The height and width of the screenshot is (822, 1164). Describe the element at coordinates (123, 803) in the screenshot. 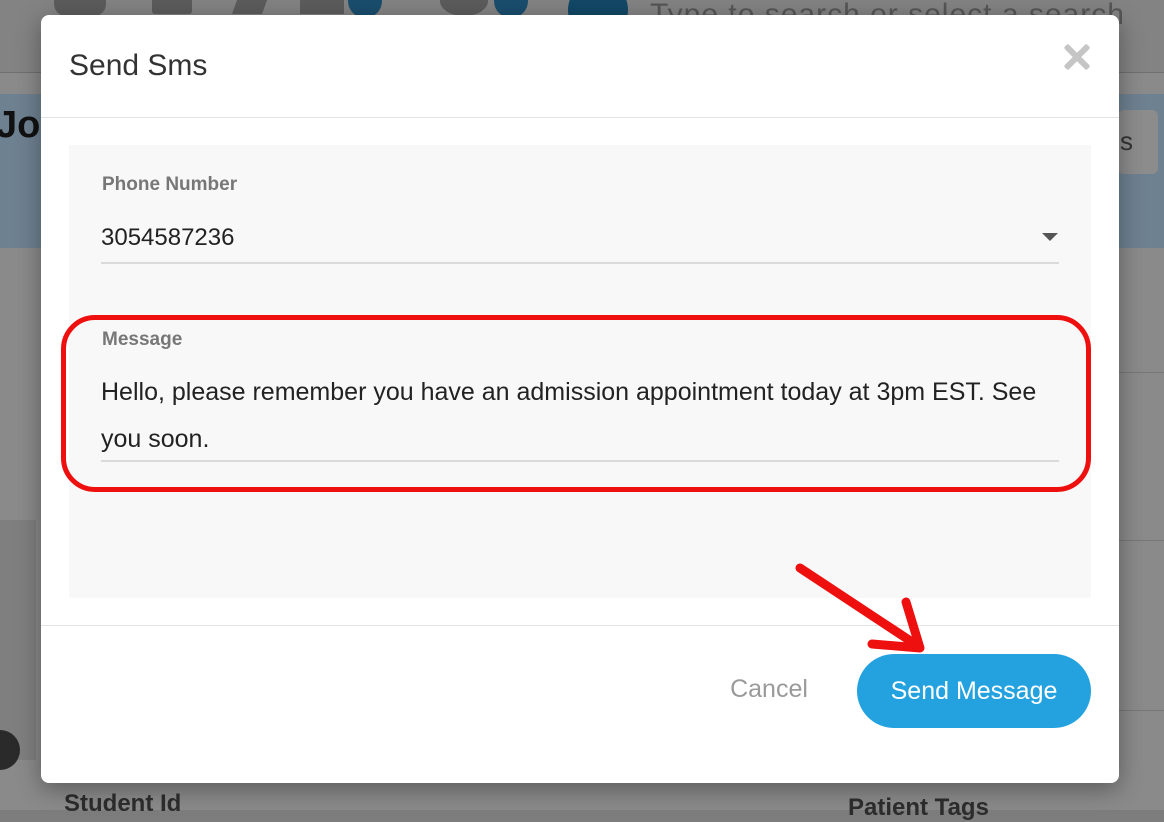

I see `student-id-label: Student Id` at that location.